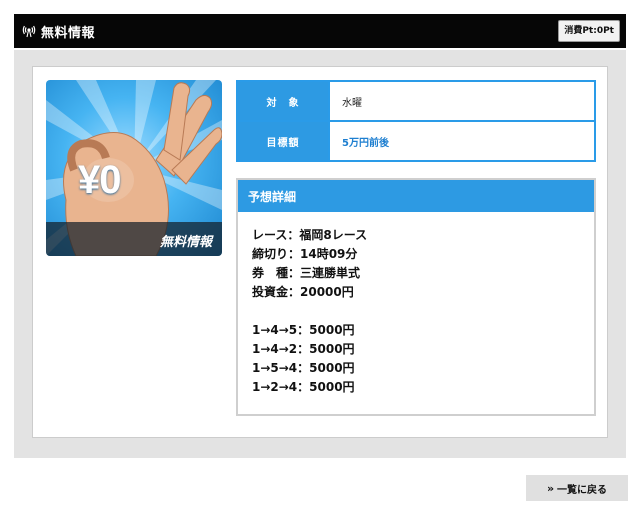  What do you see at coordinates (303, 368) in the screenshot?
I see `bet-line: 1→5→4：5000円` at bounding box center [303, 368].